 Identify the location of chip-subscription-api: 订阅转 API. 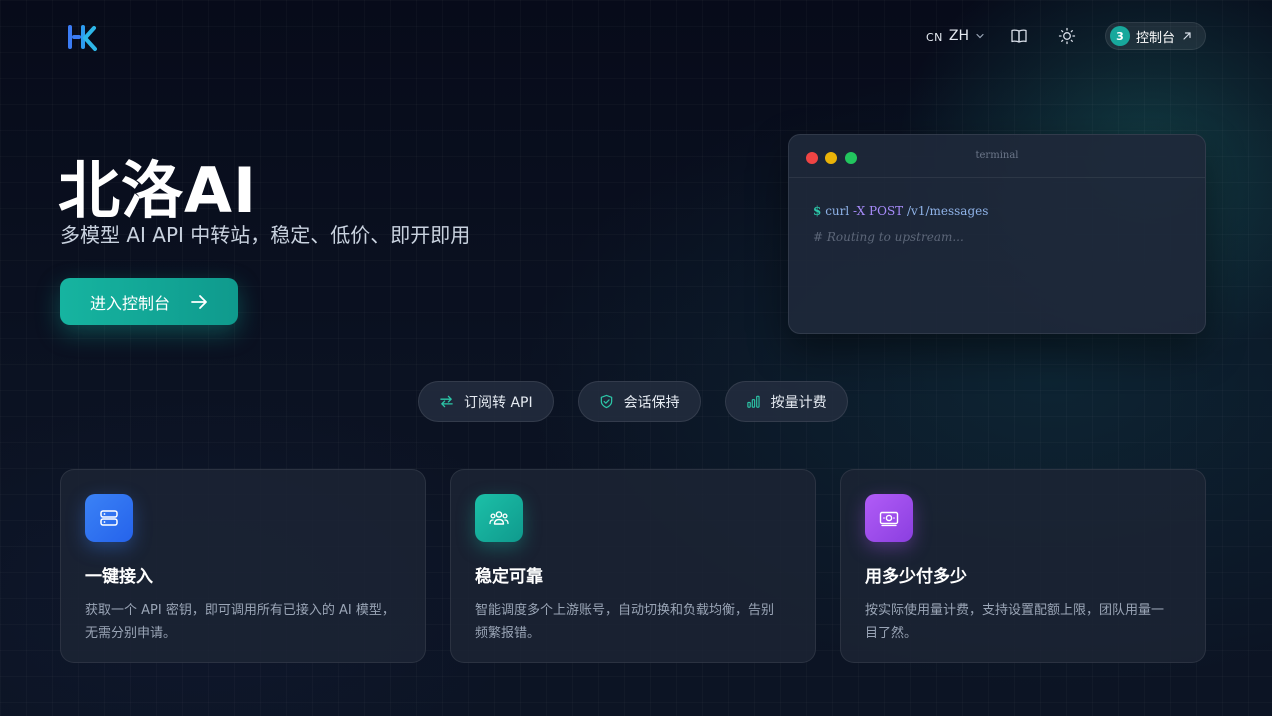
(486, 401).